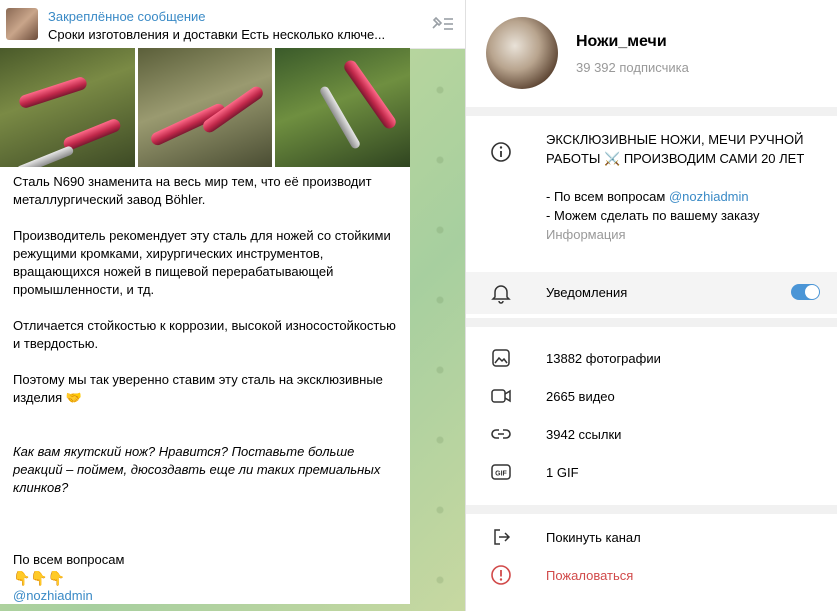 The height and width of the screenshot is (611, 837). I want to click on photo-icon, so click(501, 358).